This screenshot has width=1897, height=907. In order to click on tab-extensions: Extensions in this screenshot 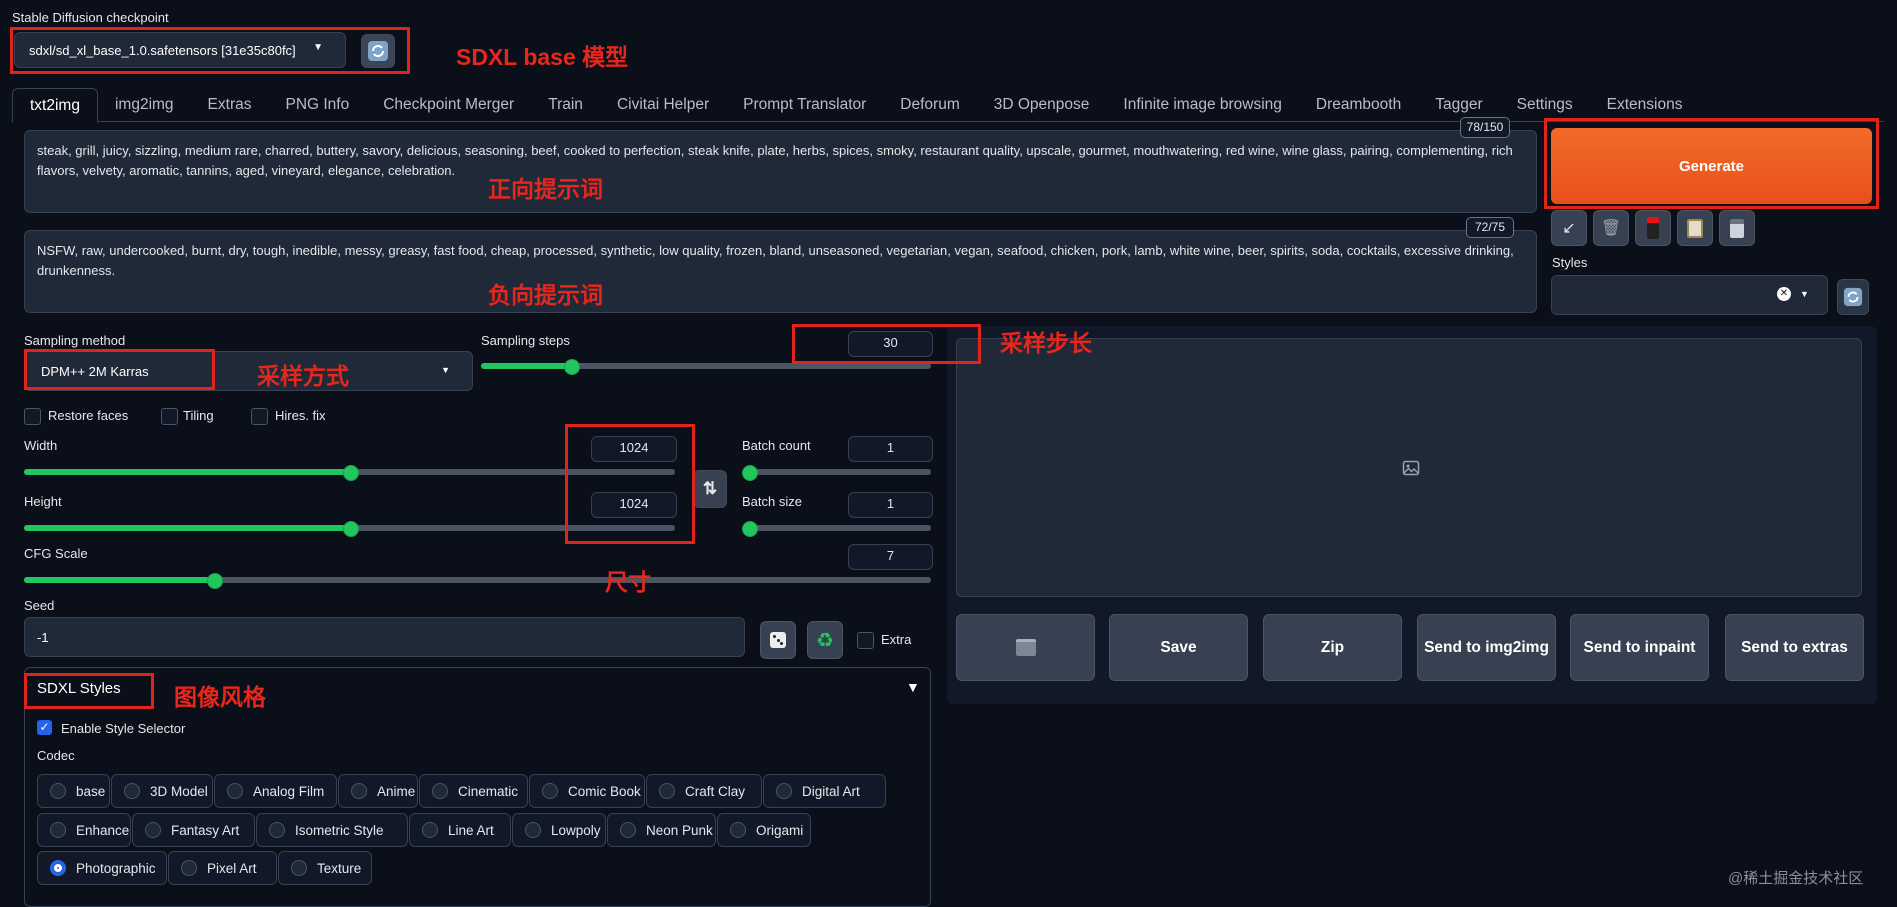, I will do `click(1645, 104)`.